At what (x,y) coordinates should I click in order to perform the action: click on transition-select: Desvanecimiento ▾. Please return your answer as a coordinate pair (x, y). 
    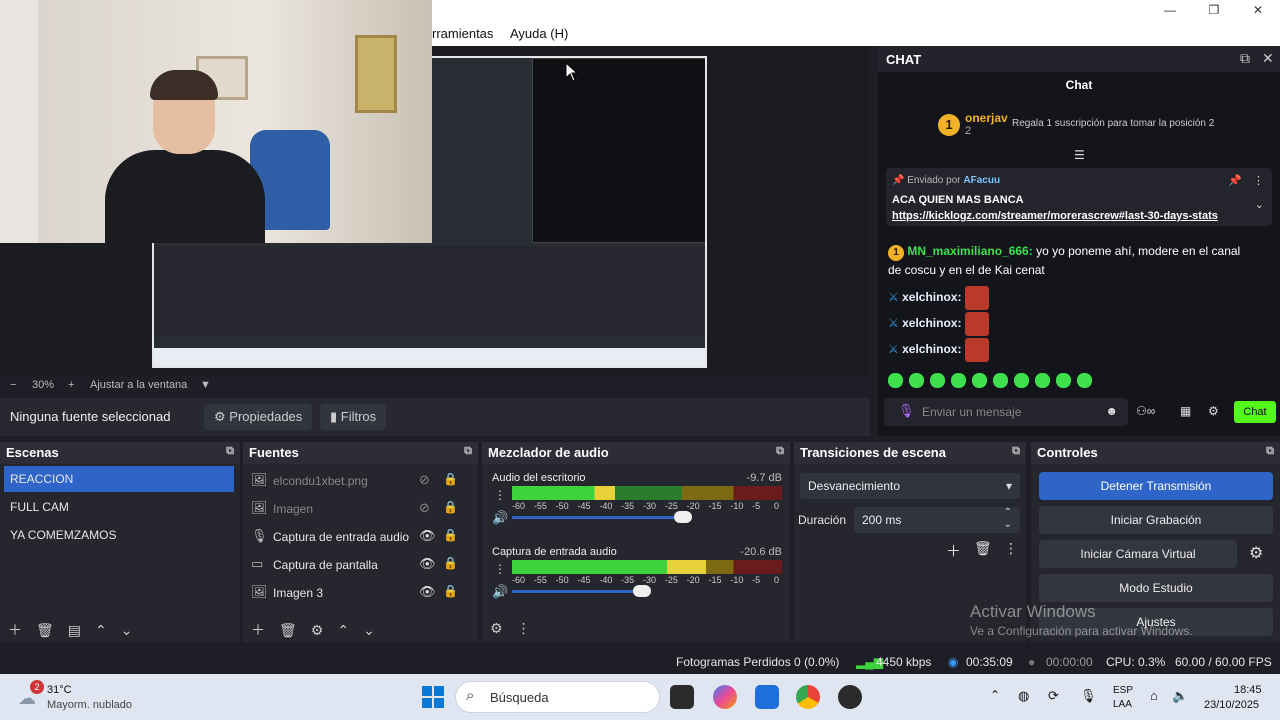
    Looking at the image, I should click on (910, 486).